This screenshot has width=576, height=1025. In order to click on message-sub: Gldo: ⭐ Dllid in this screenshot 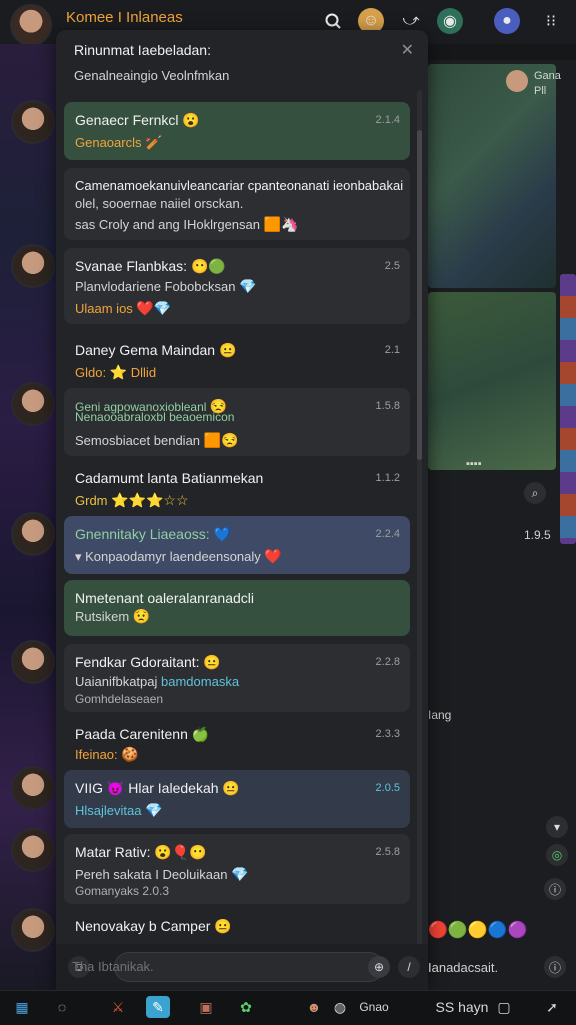, I will do `click(116, 372)`.